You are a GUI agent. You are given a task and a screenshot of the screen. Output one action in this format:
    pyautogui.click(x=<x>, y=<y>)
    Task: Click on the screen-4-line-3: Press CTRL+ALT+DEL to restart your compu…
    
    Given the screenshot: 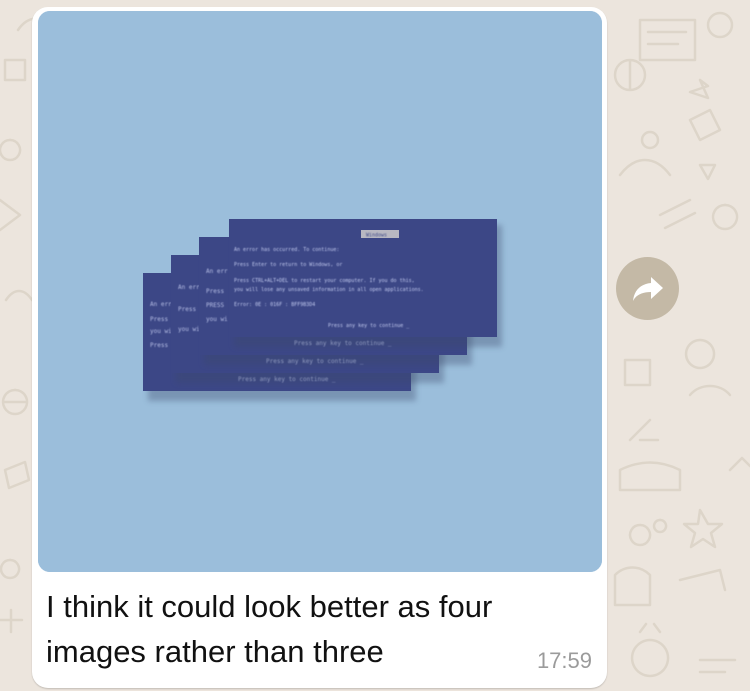 What is the action you would take?
    pyautogui.click(x=324, y=281)
    